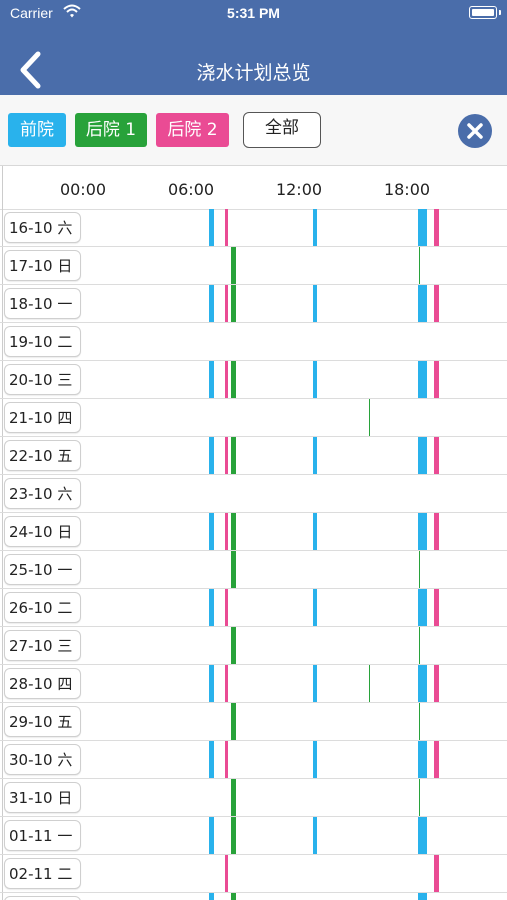 Image resolution: width=507 pixels, height=900 pixels. What do you see at coordinates (282, 130) in the screenshot?
I see `filter-all-button: 全部` at bounding box center [282, 130].